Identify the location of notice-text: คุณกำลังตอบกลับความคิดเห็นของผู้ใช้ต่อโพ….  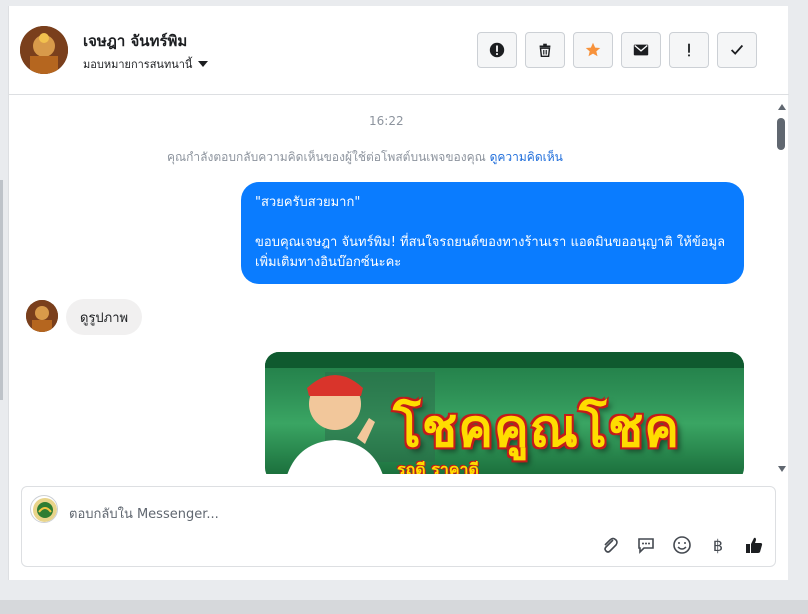
(326, 157).